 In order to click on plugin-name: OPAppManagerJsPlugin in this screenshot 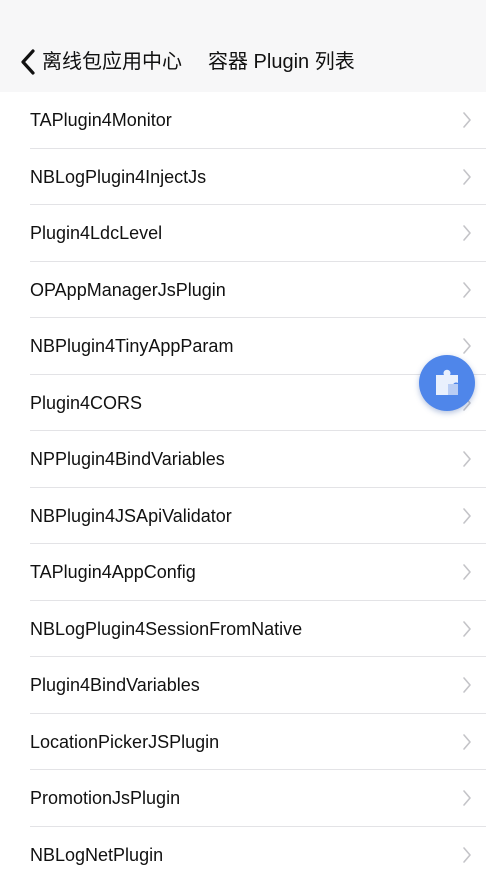, I will do `click(128, 289)`.